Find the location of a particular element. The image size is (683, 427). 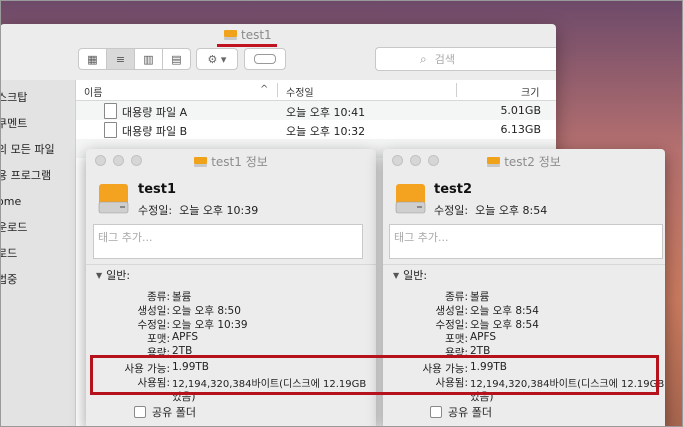

sidebar-item-downloads: 운로드 is located at coordinates (37, 228).